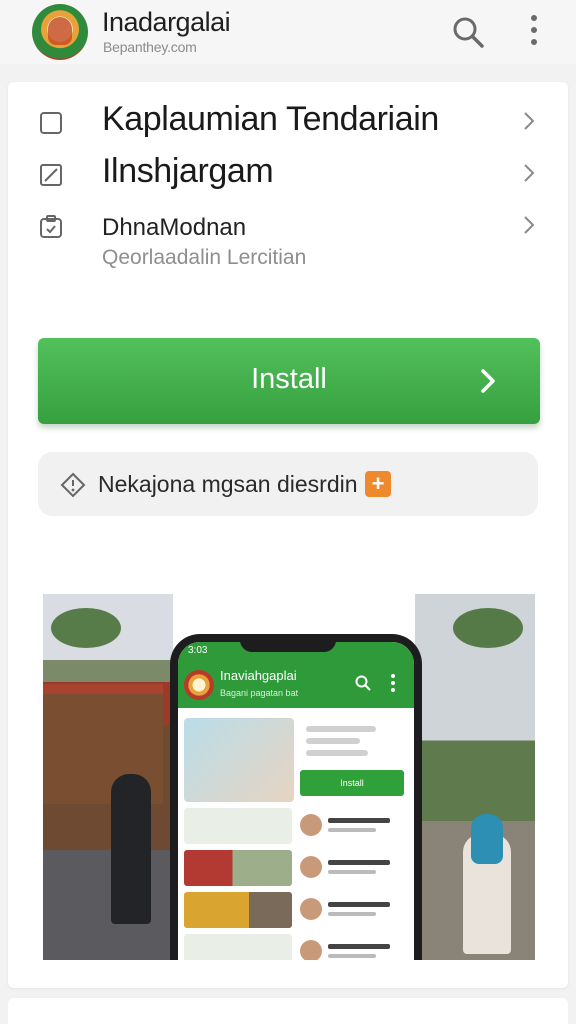 Image resolution: width=576 pixels, height=1024 pixels. What do you see at coordinates (188, 171) in the screenshot?
I see `menu-item-label: Ilnshjargam` at bounding box center [188, 171].